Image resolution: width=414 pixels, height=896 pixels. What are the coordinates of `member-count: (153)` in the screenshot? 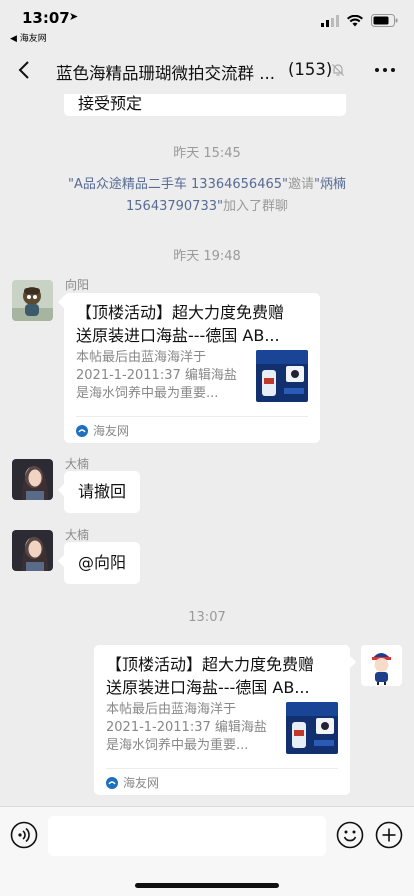 It's located at (310, 69).